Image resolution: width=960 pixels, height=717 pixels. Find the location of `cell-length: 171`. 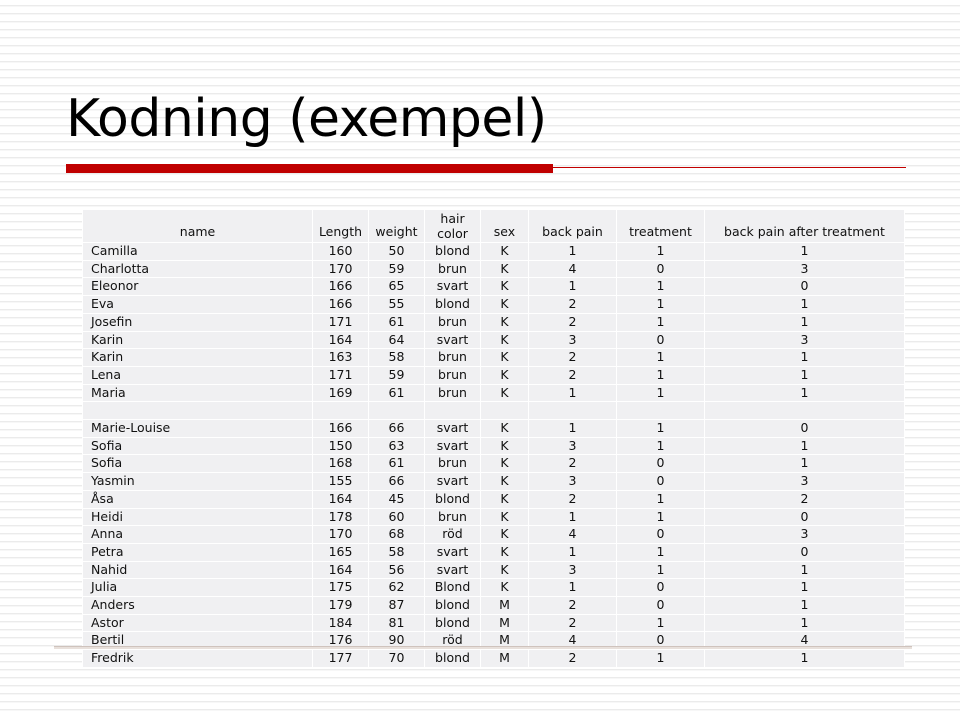

cell-length: 171 is located at coordinates (340, 322).